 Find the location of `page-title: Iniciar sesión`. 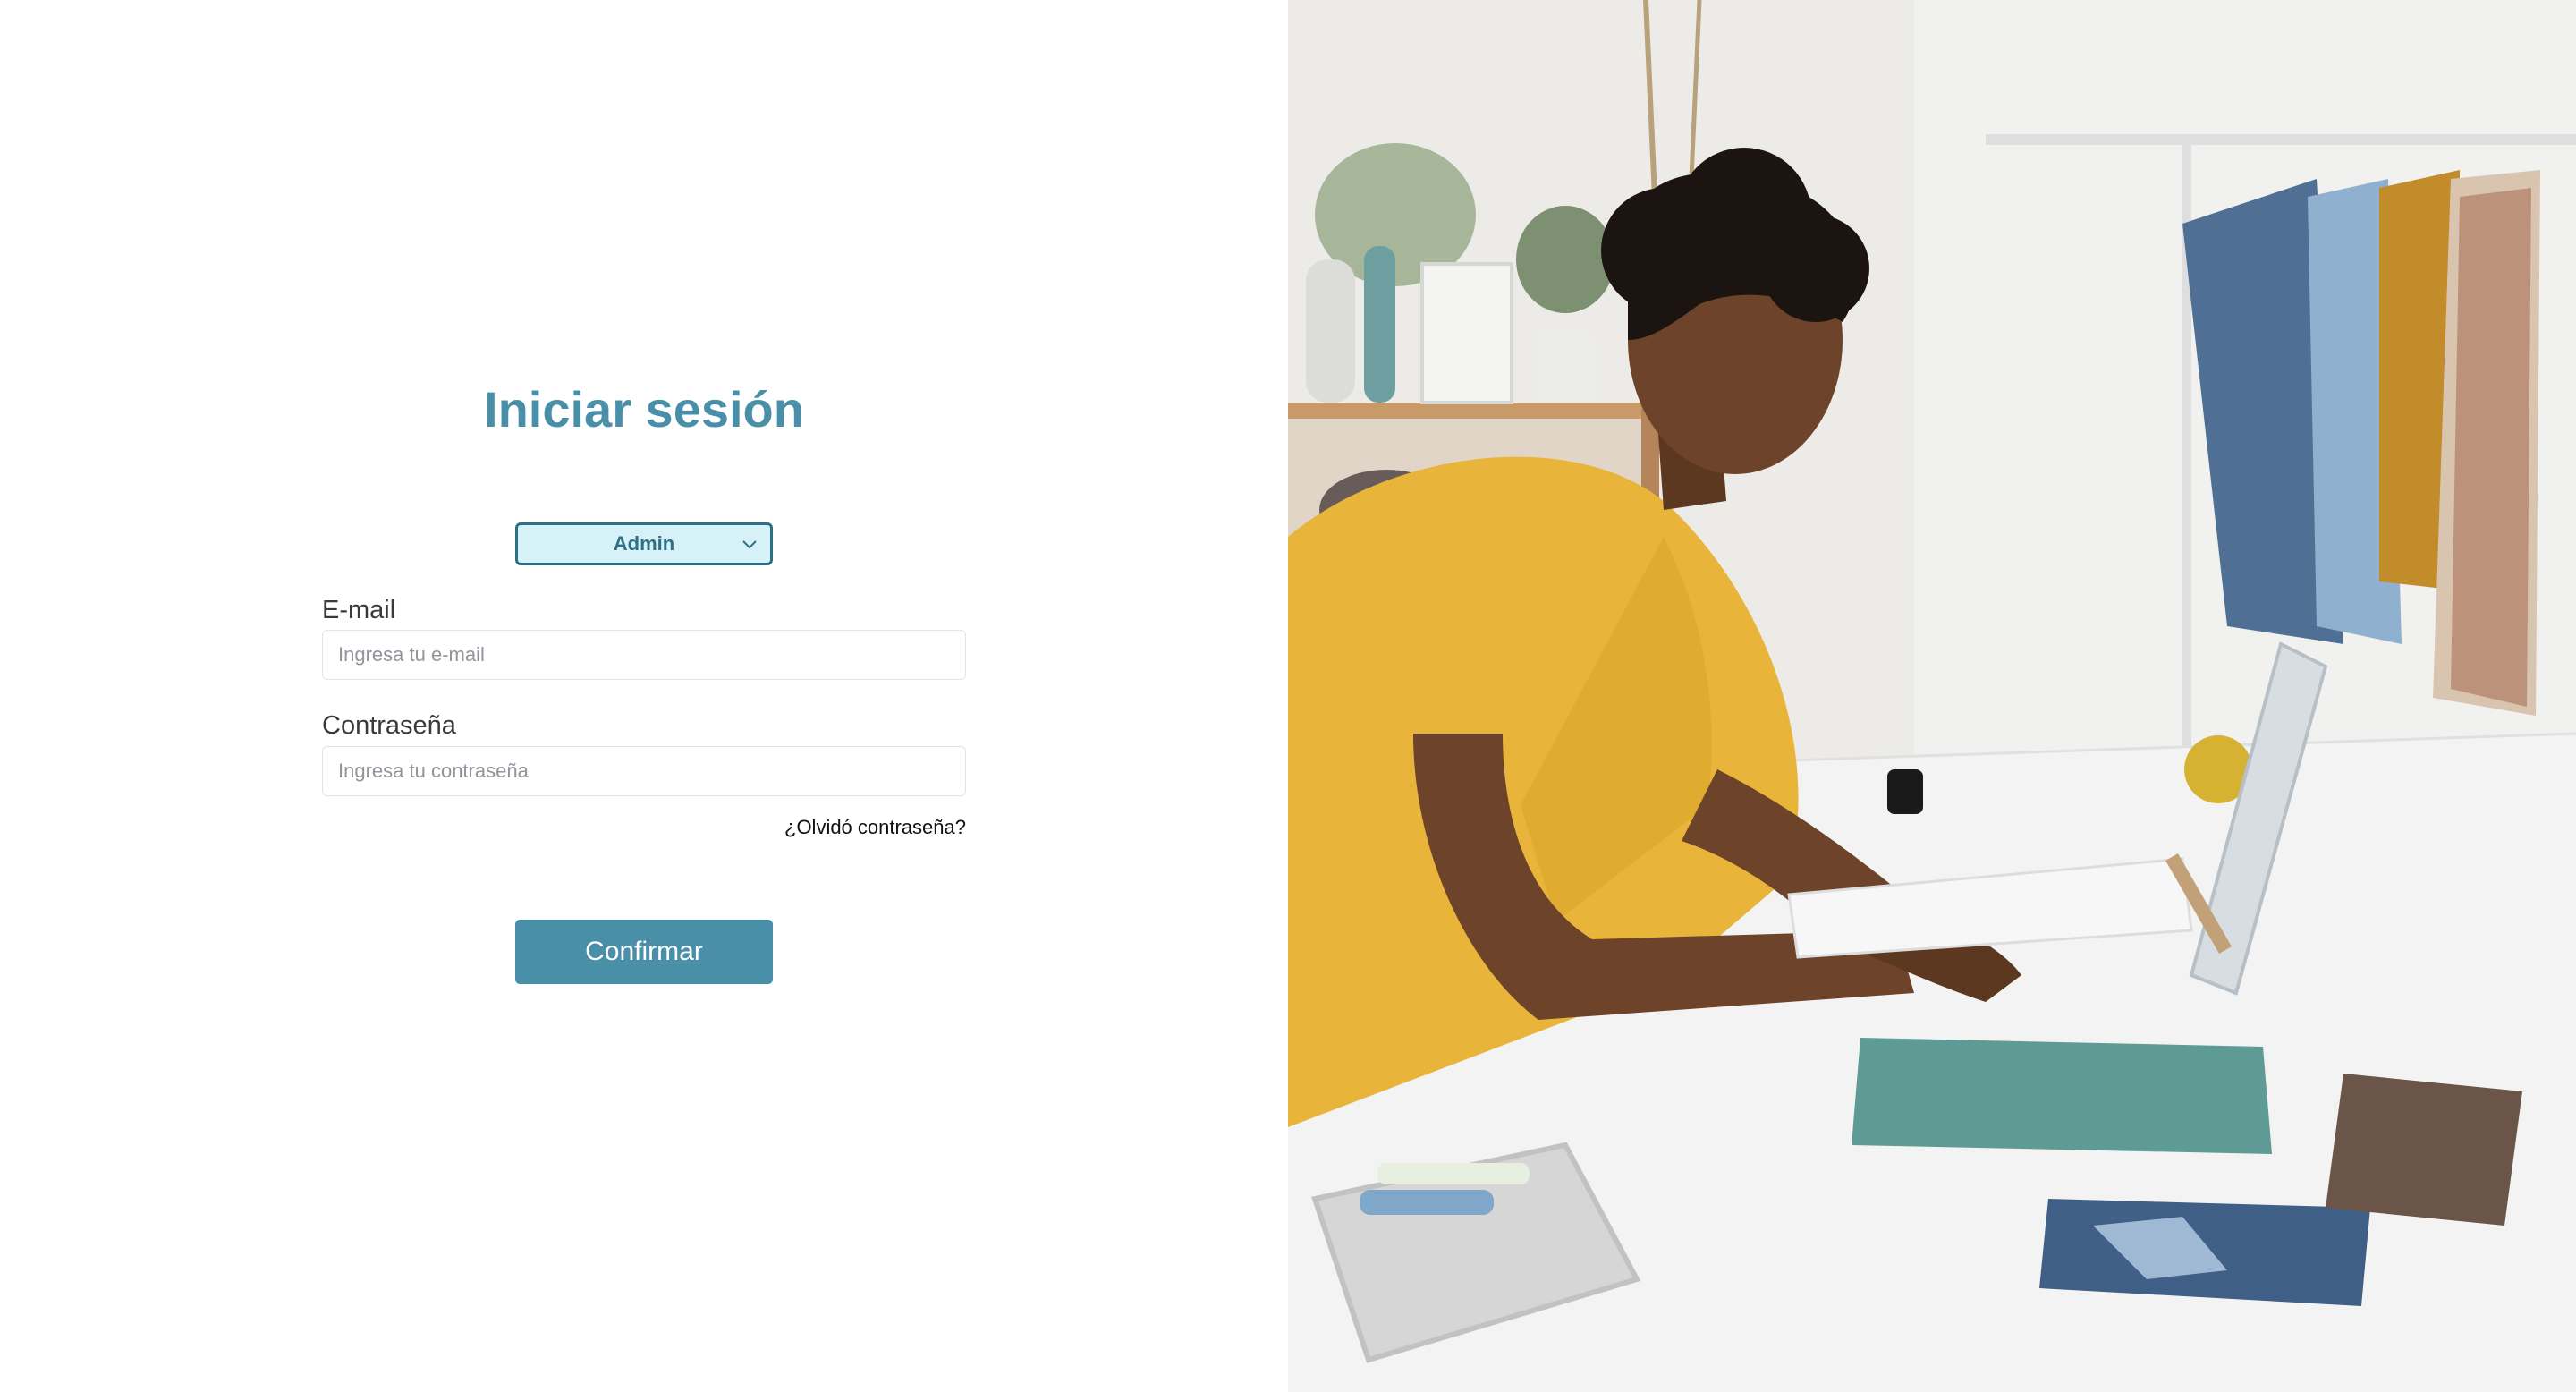

page-title: Iniciar sesión is located at coordinates (644, 409).